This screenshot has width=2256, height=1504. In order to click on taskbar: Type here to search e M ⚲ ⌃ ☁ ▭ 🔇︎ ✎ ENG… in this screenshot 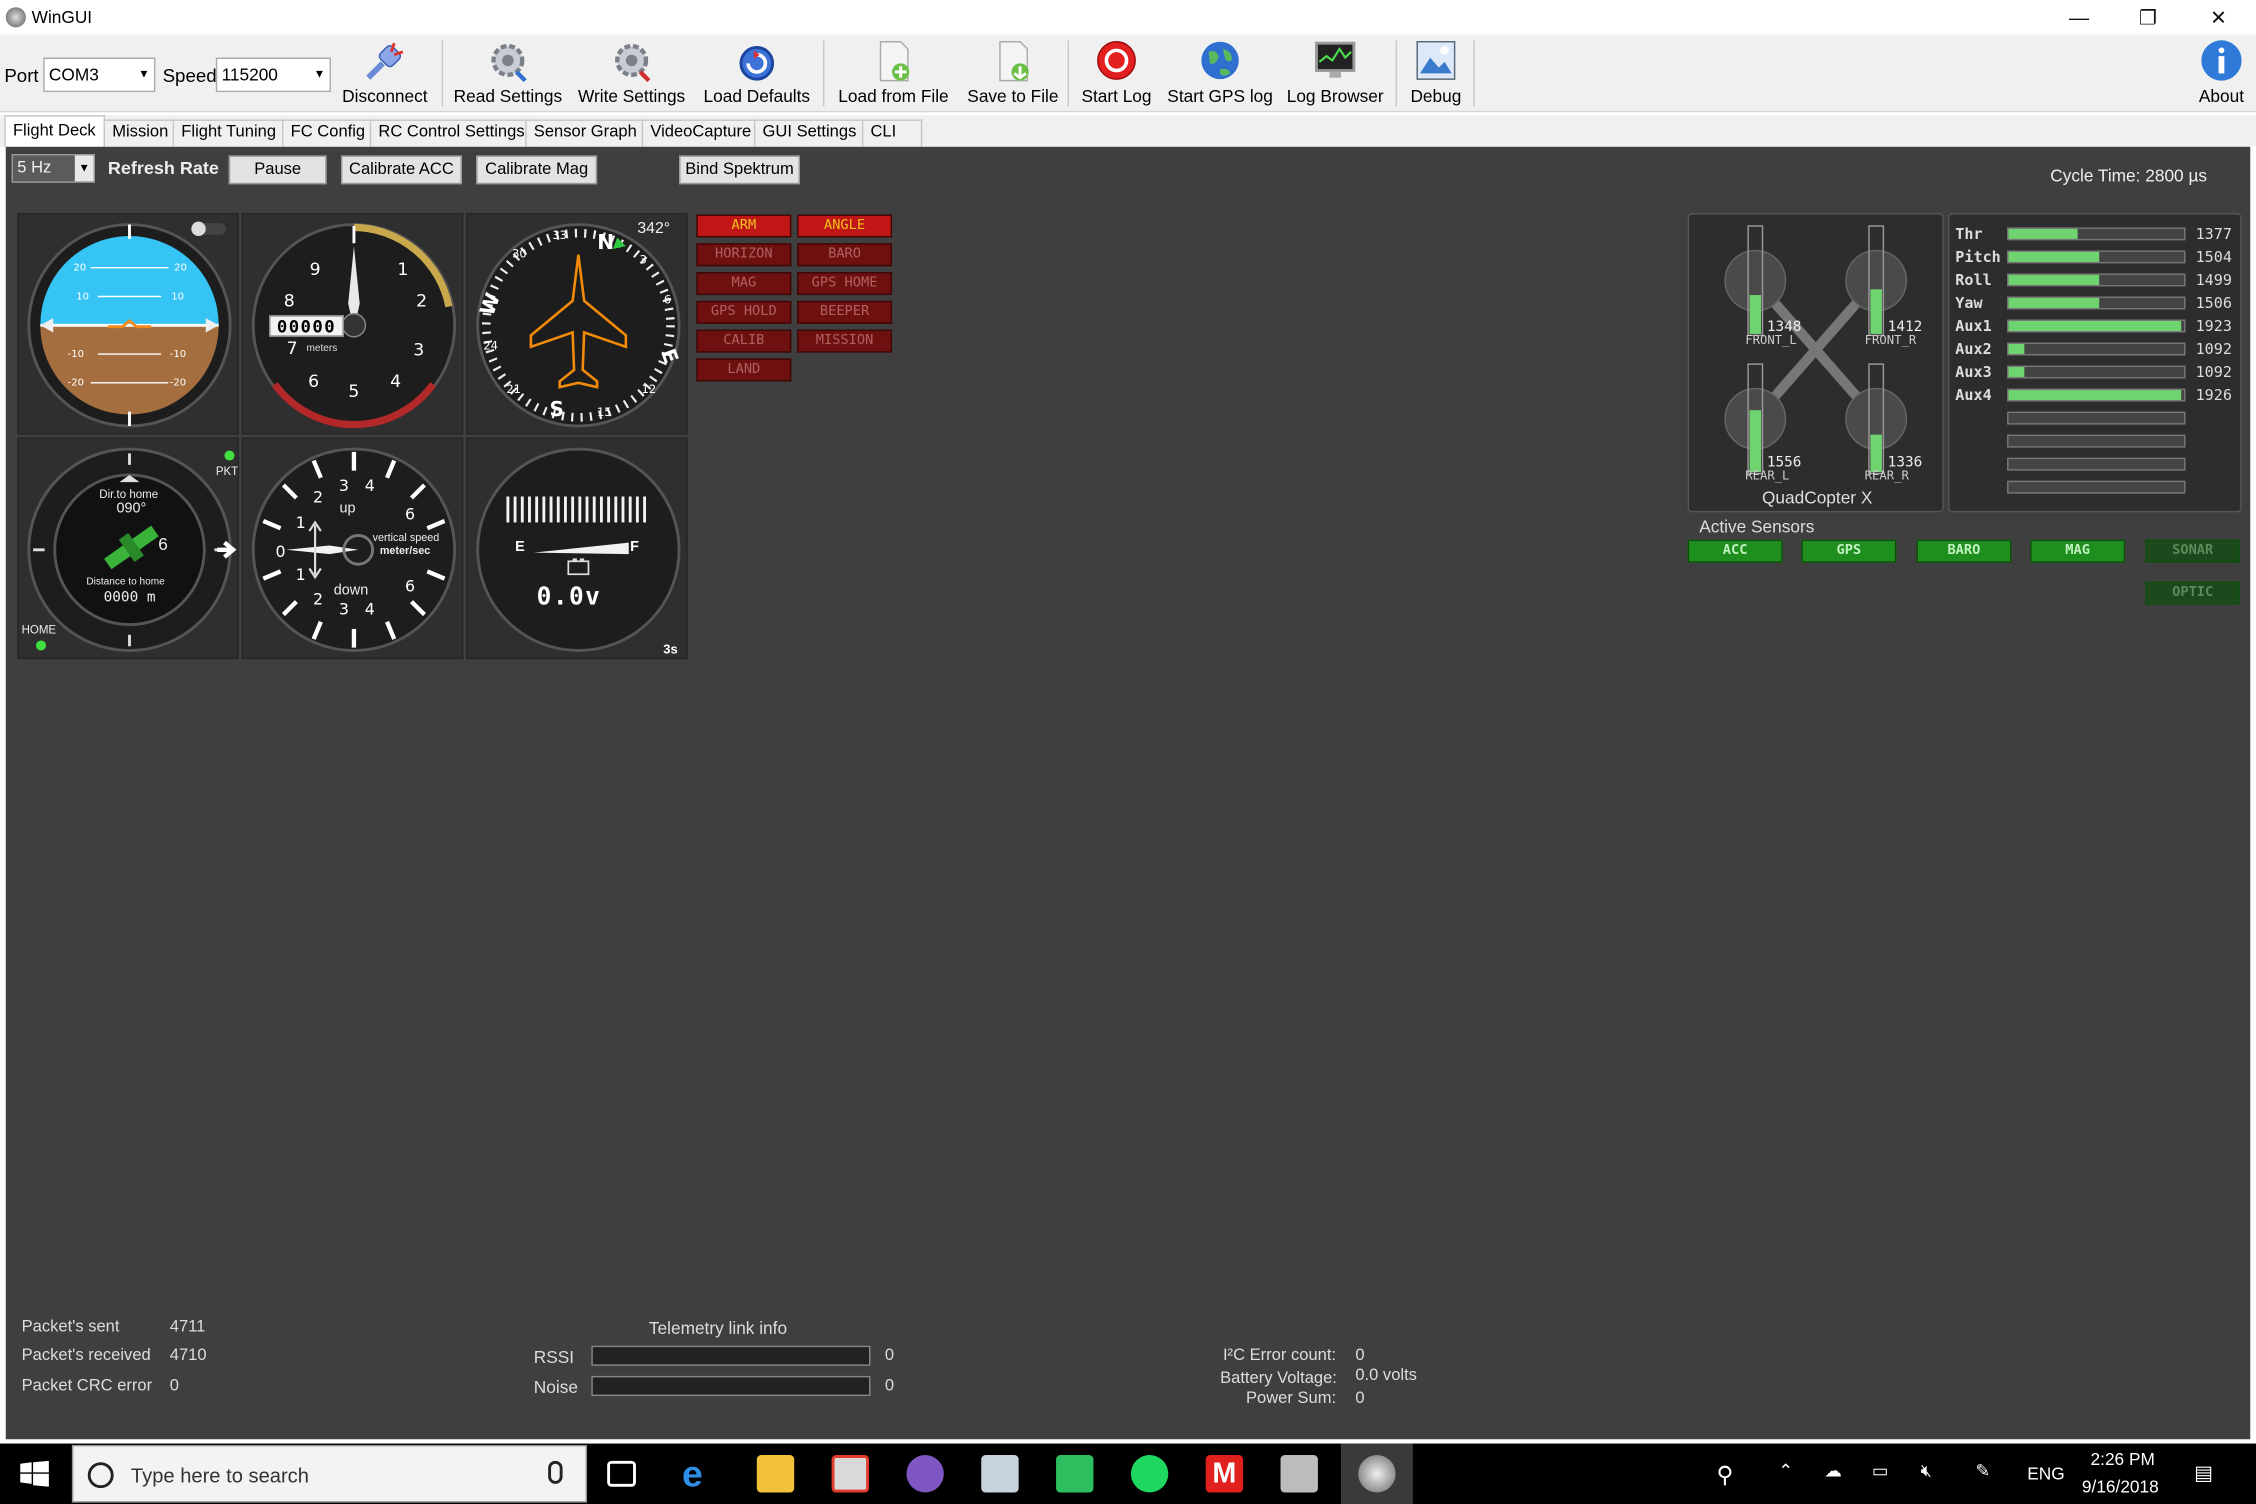, I will do `click(1128, 1473)`.